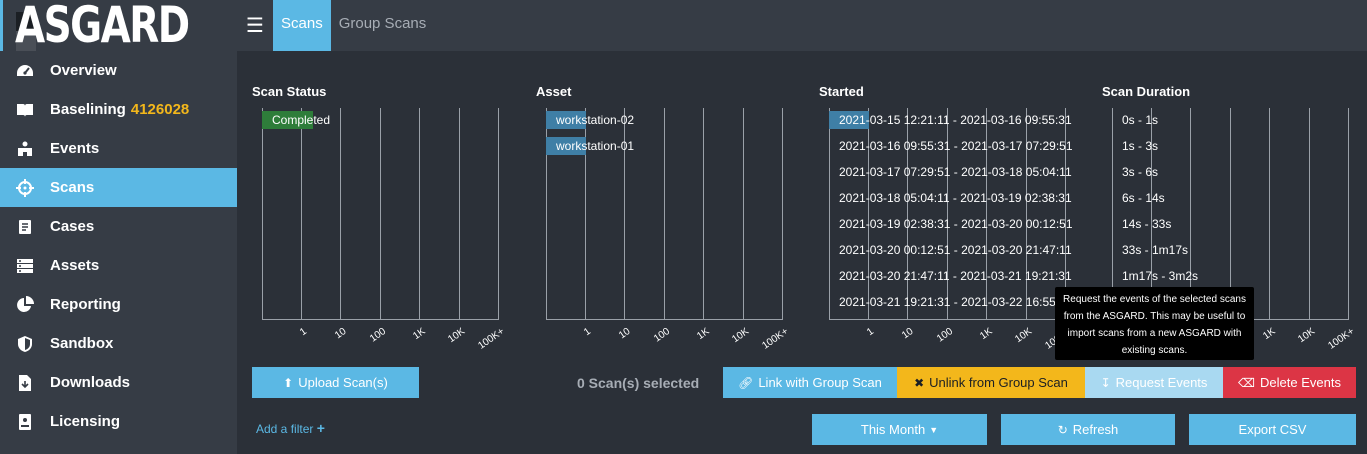 This screenshot has height=454, width=1367. Describe the element at coordinates (88, 109) in the screenshot. I see `sidebar-item-label: Baselining` at that location.